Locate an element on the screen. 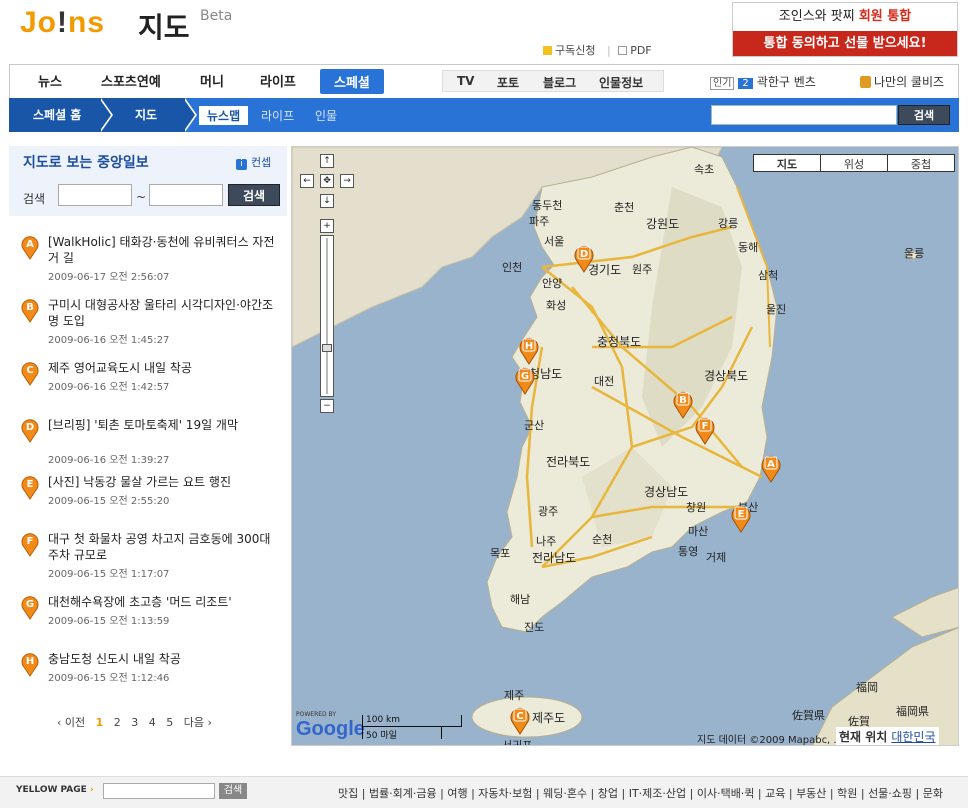 The width and height of the screenshot is (968, 808). news-title: 제주 영어교육도시 내일 착공 is located at coordinates (163, 368).